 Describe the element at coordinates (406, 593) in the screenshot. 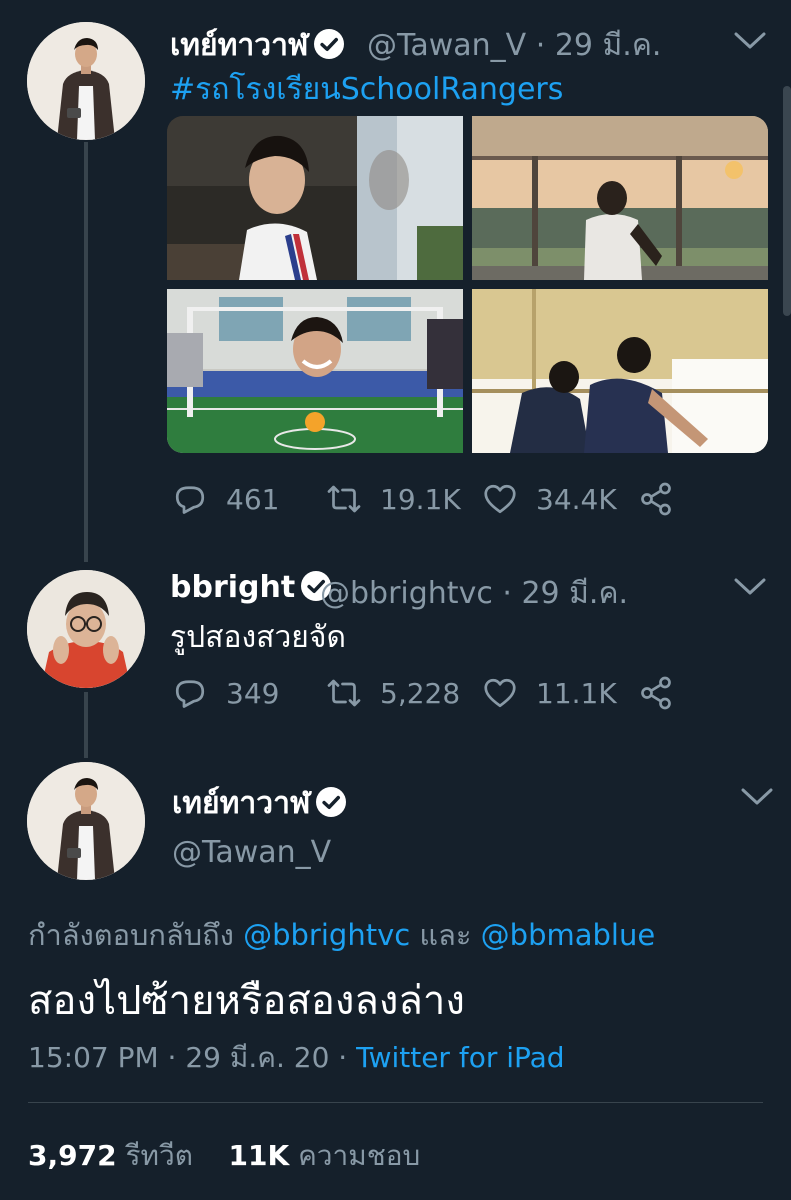

I see `author-handle: @bbrightvc` at that location.